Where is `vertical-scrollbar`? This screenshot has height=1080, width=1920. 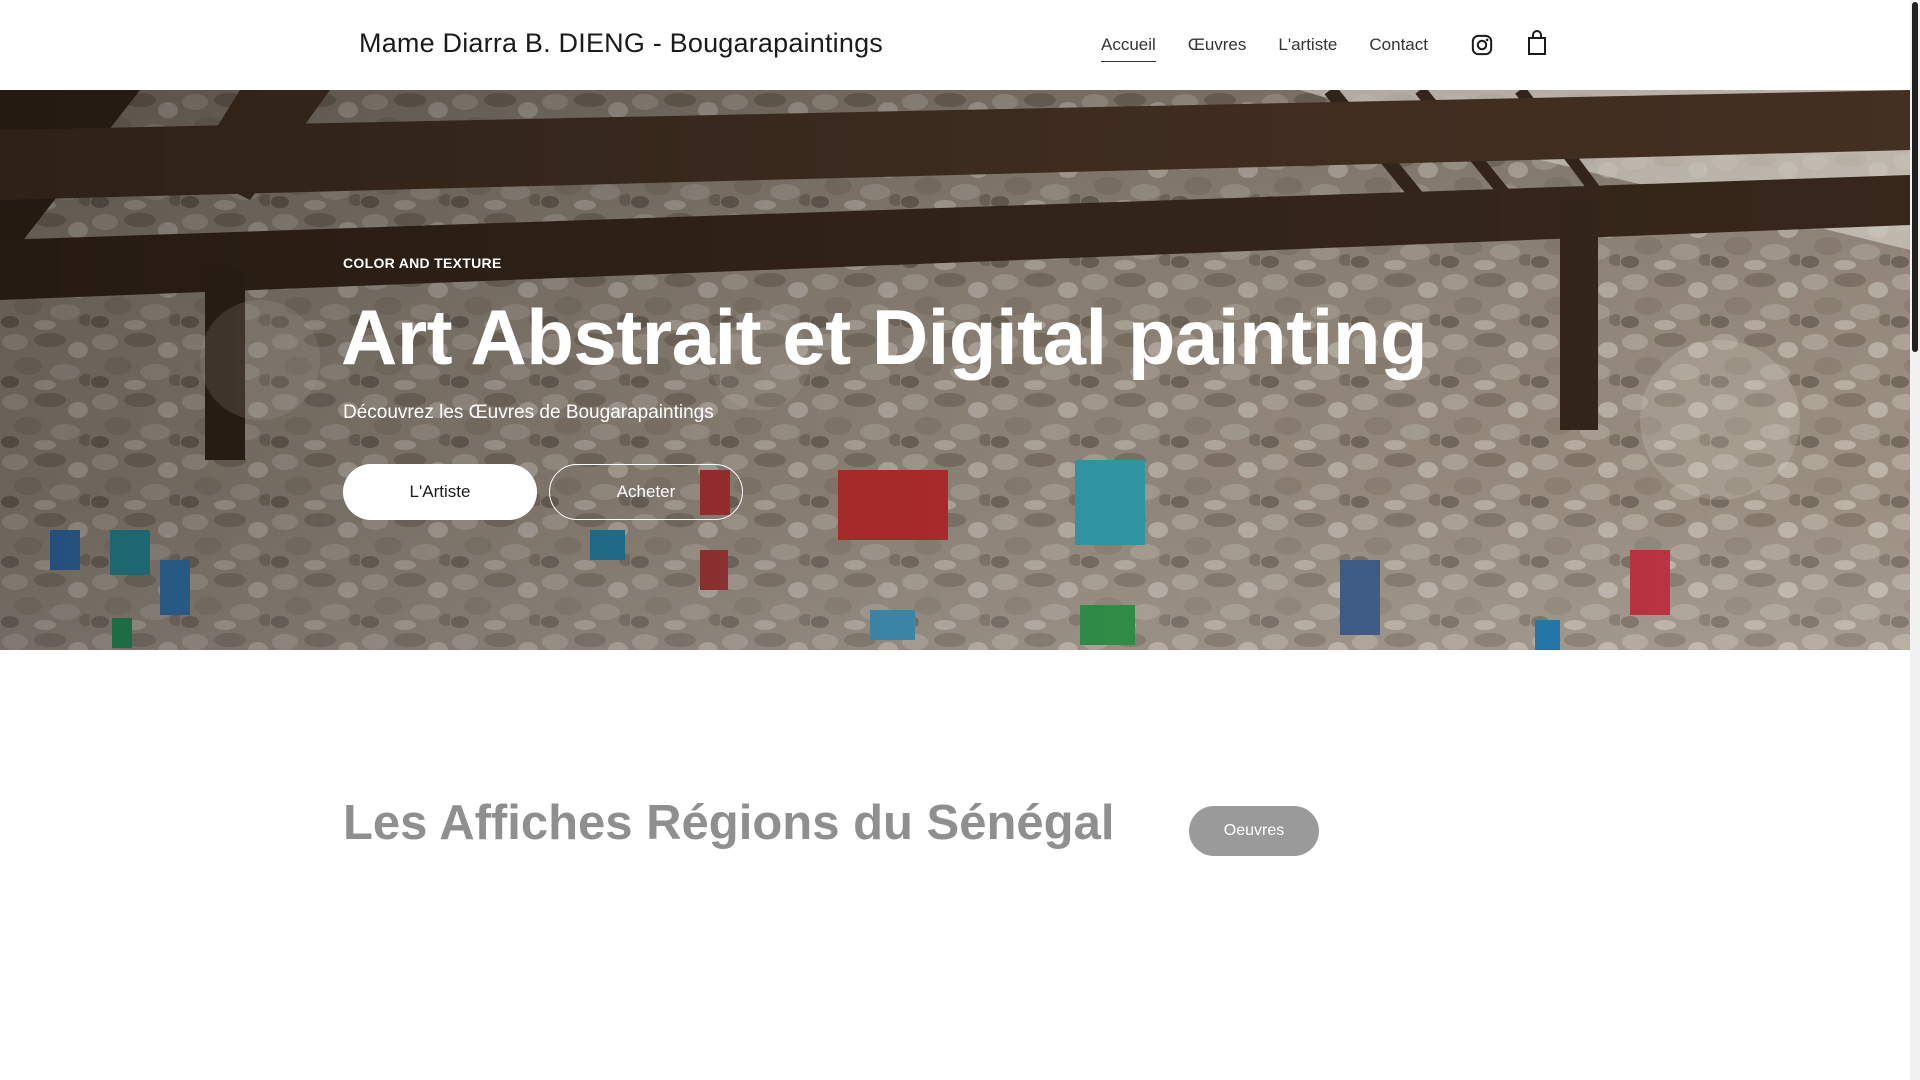 vertical-scrollbar is located at coordinates (1915, 540).